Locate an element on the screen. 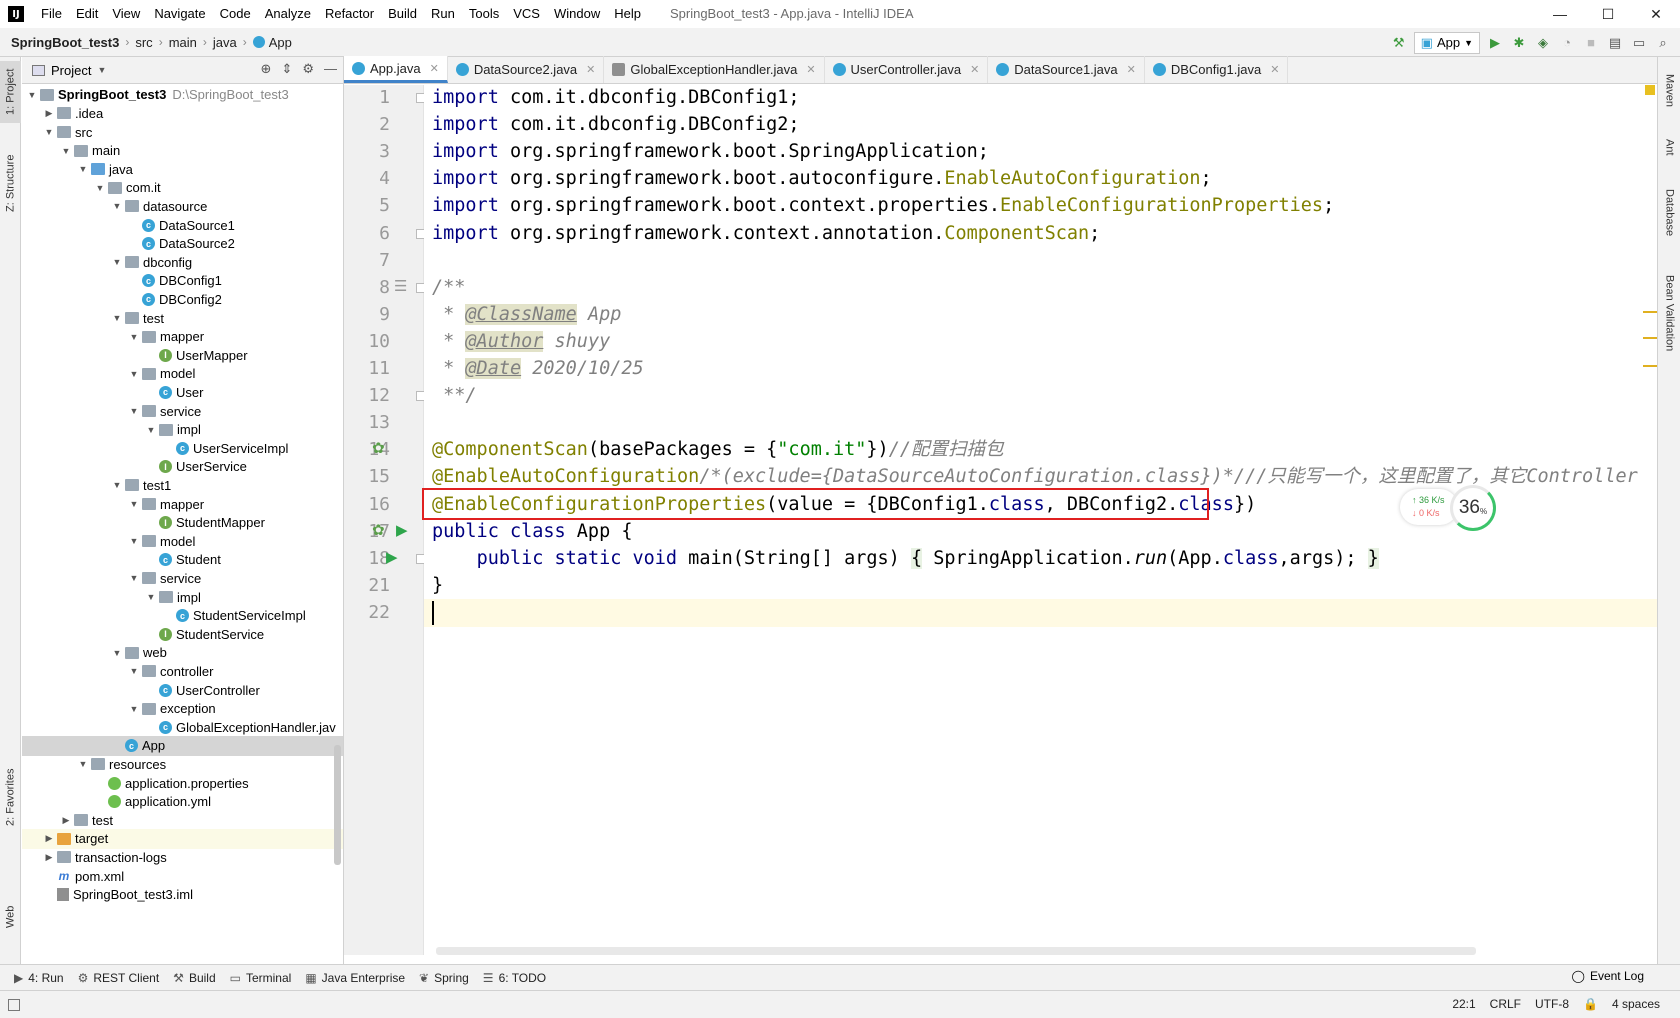 The height and width of the screenshot is (1018, 1680). breadcrumb-item: SpringBoot_test3 is located at coordinates (65, 42).